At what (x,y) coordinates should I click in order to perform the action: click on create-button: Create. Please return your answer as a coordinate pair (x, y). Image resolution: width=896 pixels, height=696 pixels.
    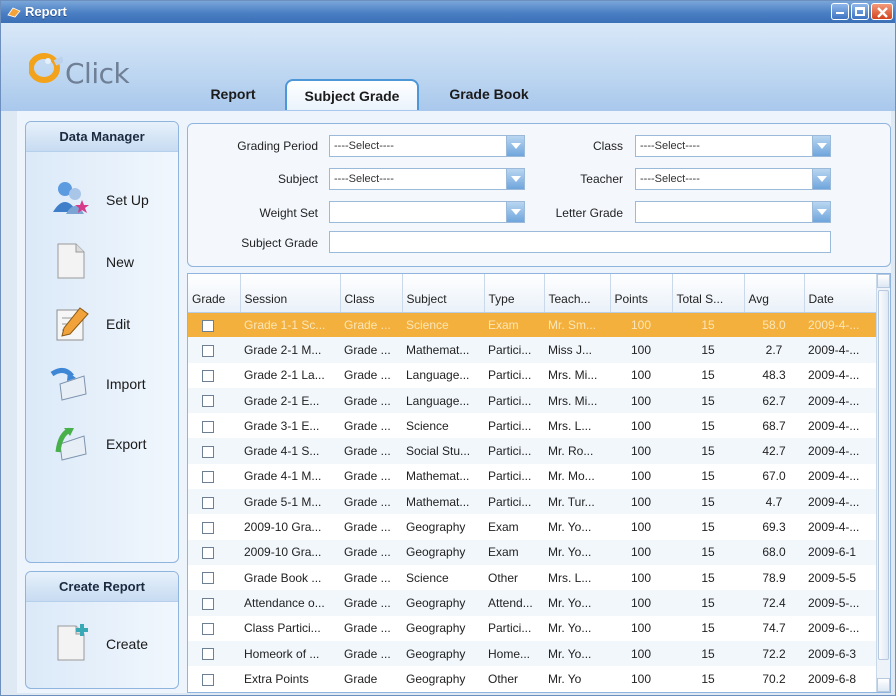
    Looking at the image, I should click on (115, 646).